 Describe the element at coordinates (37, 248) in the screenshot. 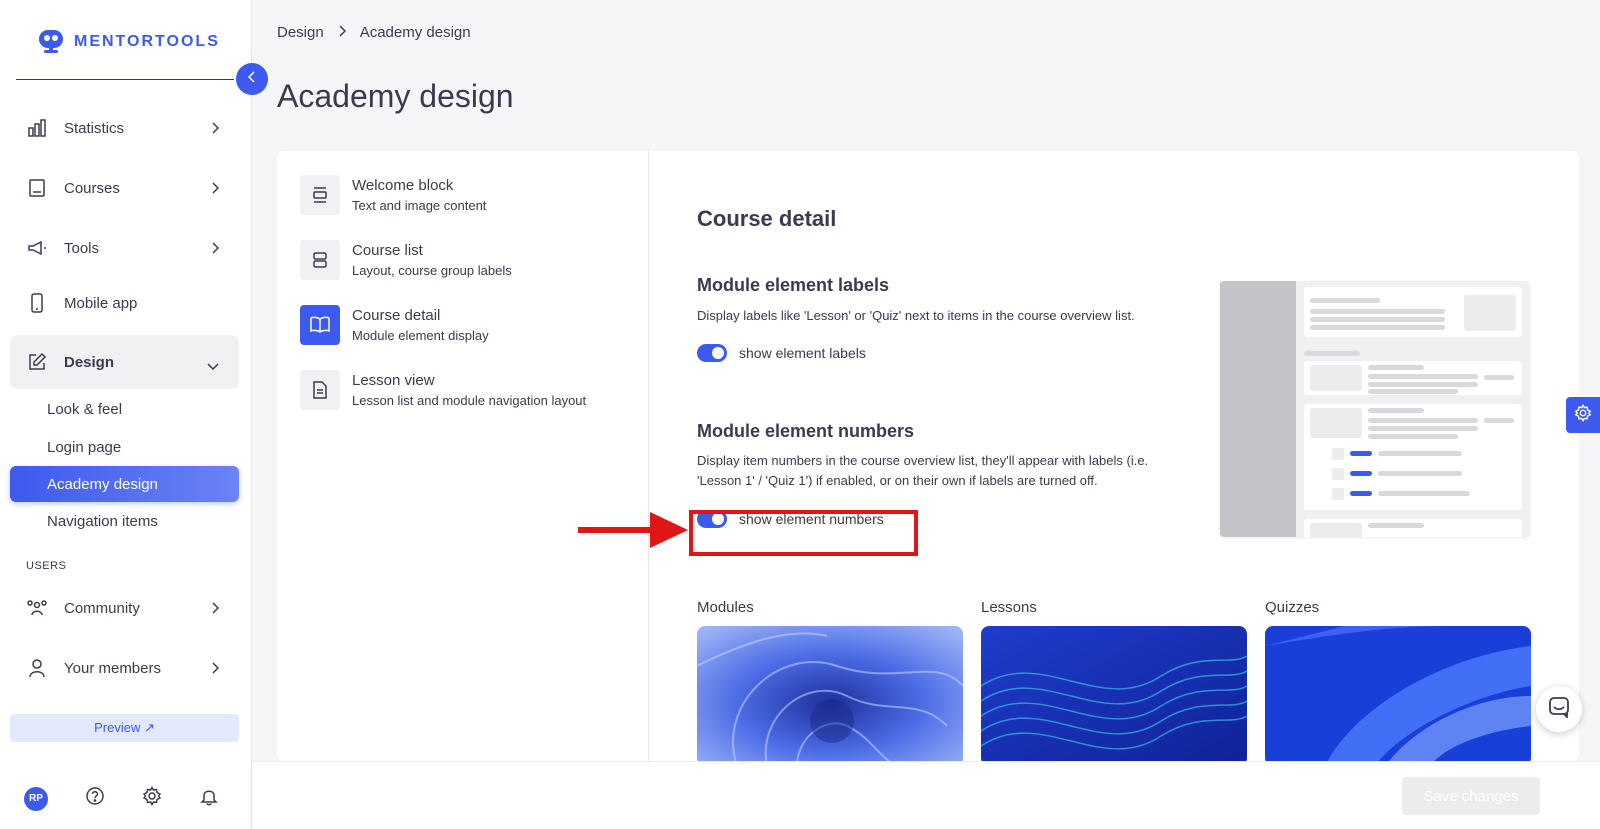

I see `megaphone-icon` at that location.